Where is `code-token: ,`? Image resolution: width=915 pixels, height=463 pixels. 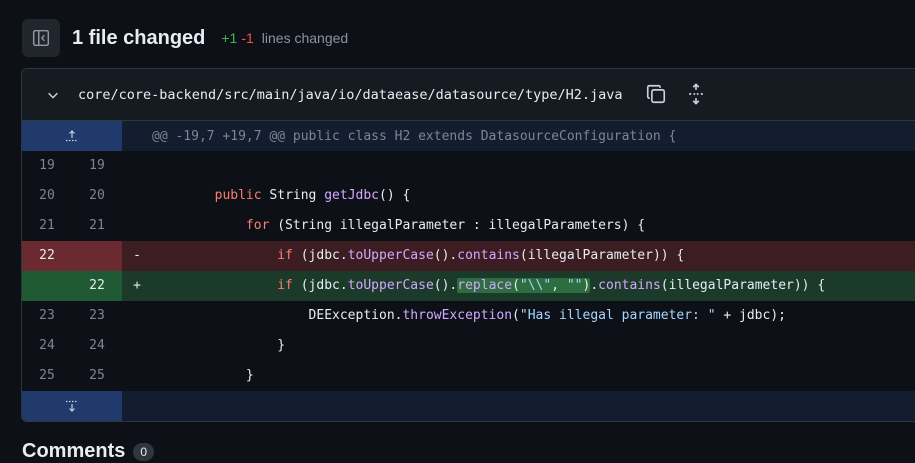 code-token: , is located at coordinates (559, 285).